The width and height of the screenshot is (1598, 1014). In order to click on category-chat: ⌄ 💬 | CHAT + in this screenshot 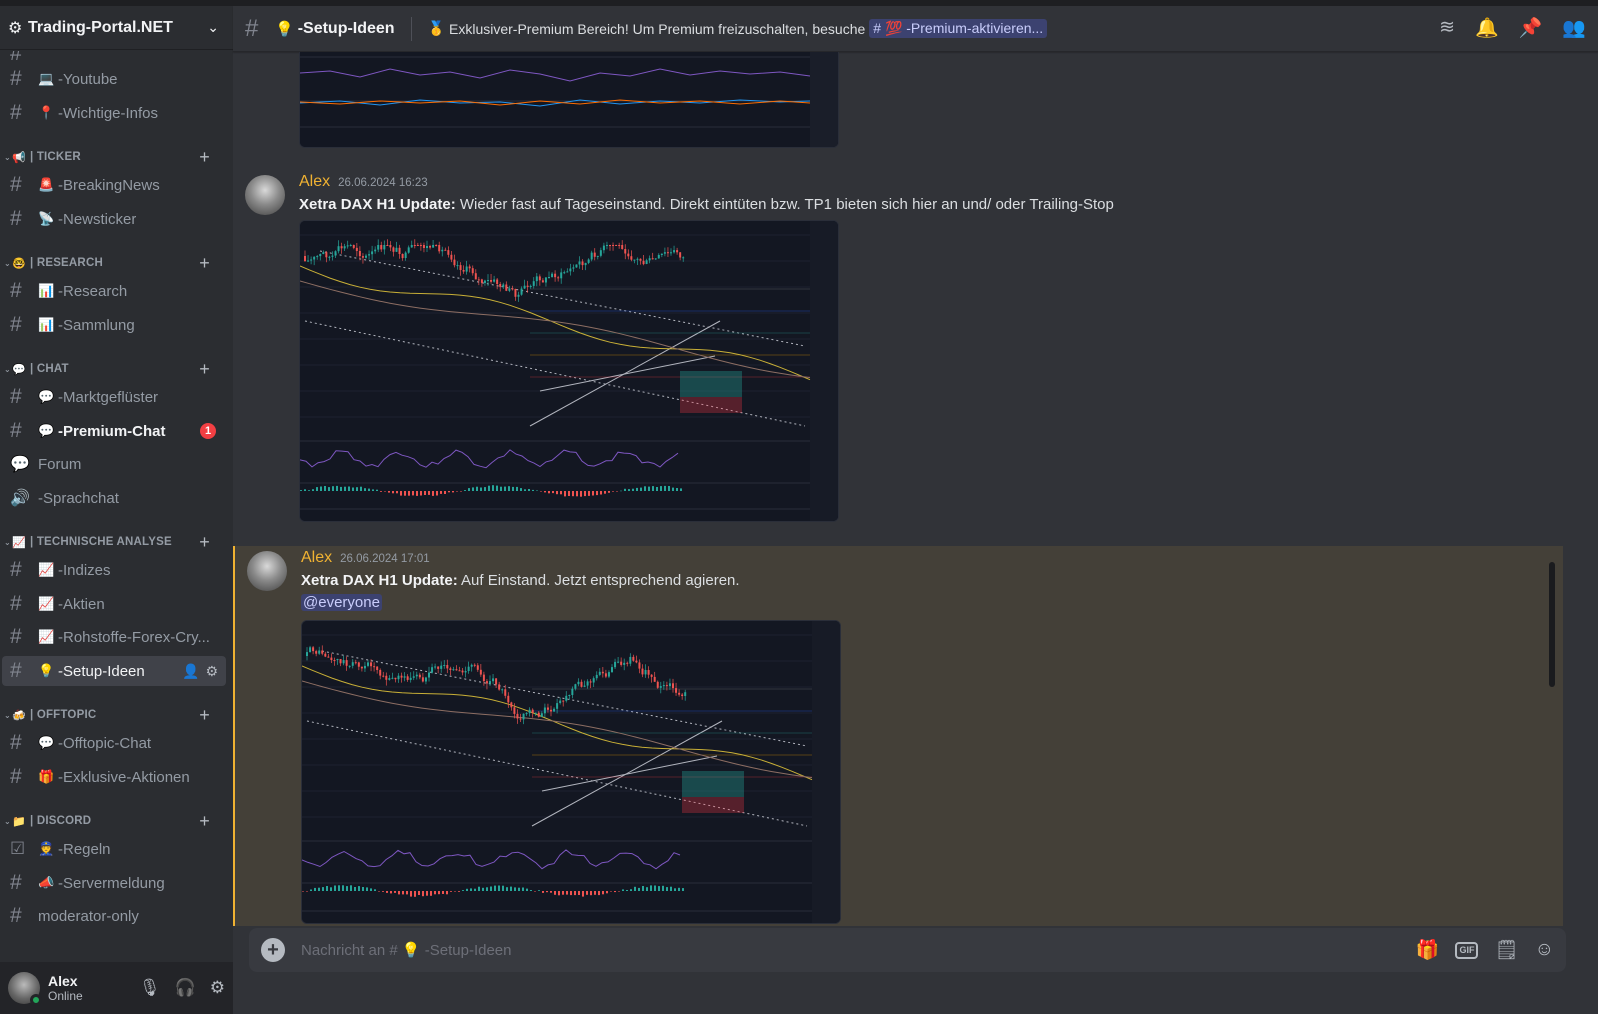, I will do `click(113, 369)`.